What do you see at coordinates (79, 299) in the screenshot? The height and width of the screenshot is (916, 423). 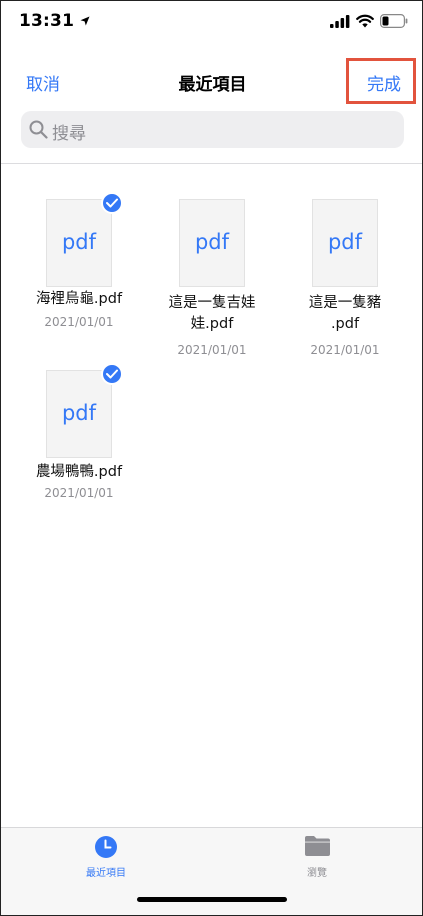 I see `file-name: 海裡烏龜.pdf` at bounding box center [79, 299].